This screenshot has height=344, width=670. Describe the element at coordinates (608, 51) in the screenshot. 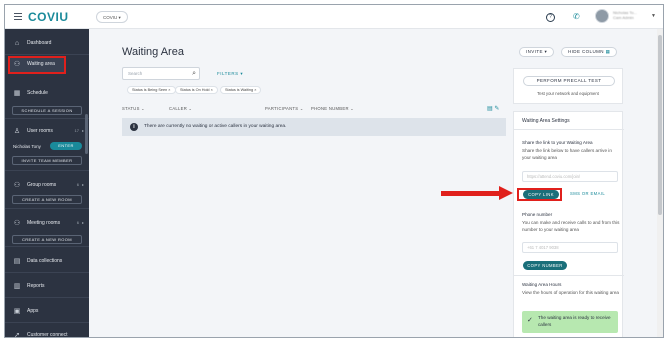

I see `columns-icon: ▦` at that location.